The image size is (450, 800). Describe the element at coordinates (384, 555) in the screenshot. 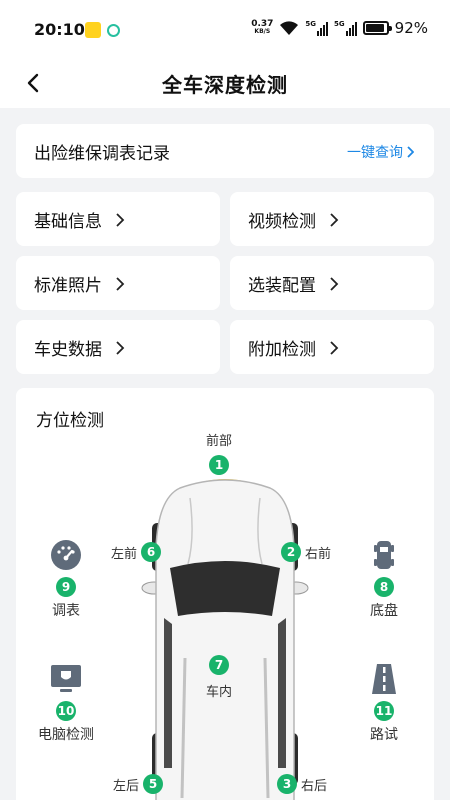

I see `chassis-icon` at that location.